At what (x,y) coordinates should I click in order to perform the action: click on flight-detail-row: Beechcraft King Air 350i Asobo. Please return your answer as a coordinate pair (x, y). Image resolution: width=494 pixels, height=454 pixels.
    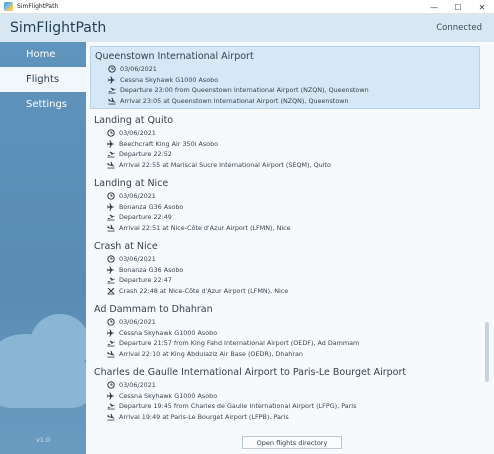
    Looking at the image, I should click on (284, 144).